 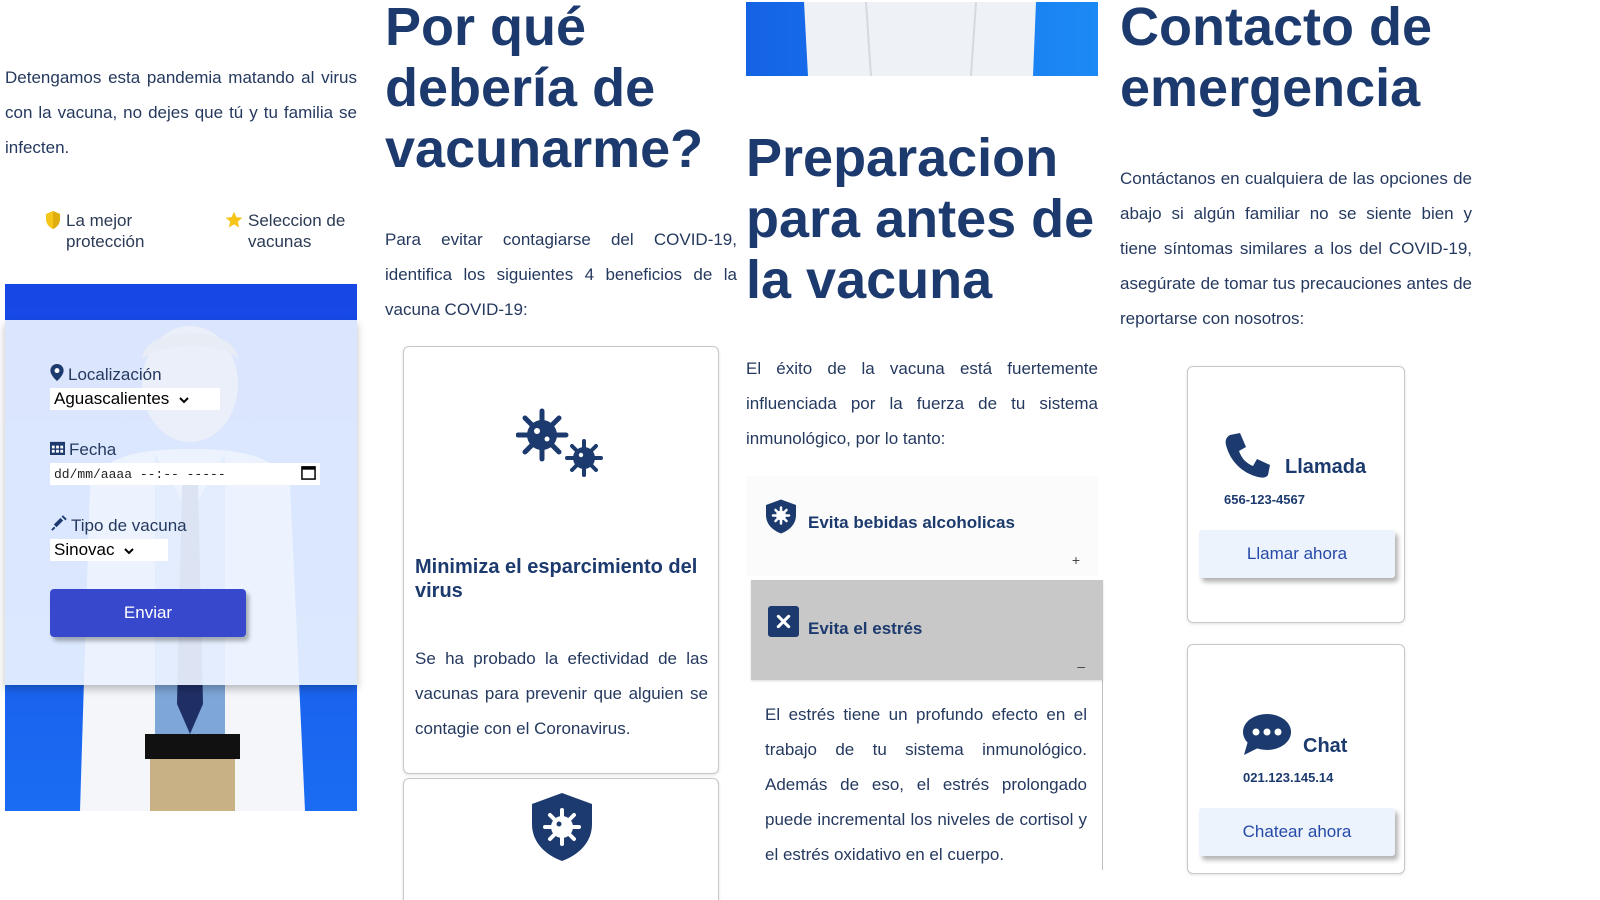 I want to click on badge-best-protection: La mejor protección, so click(x=105, y=231).